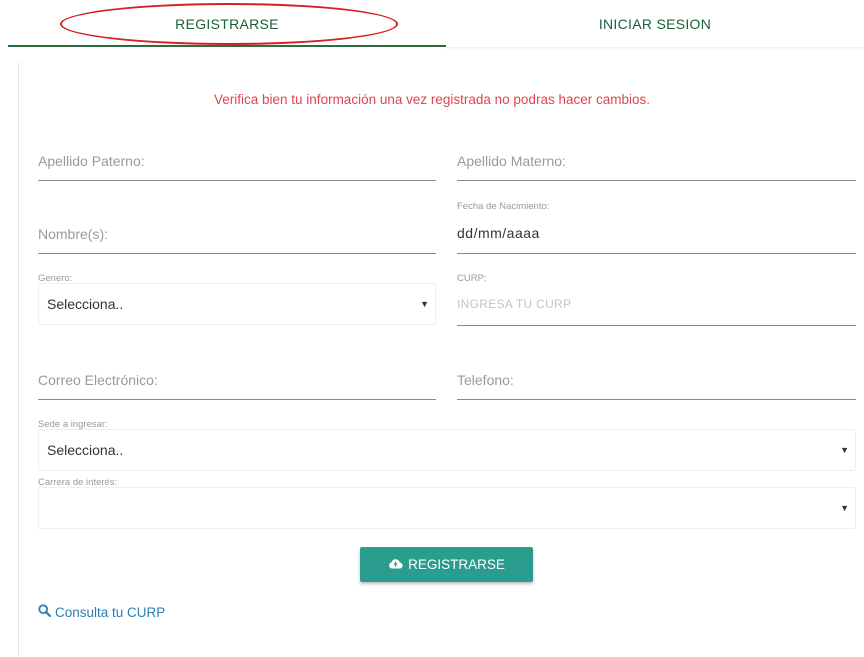  I want to click on nombre-placeholder: Nombre(s):, so click(73, 234).